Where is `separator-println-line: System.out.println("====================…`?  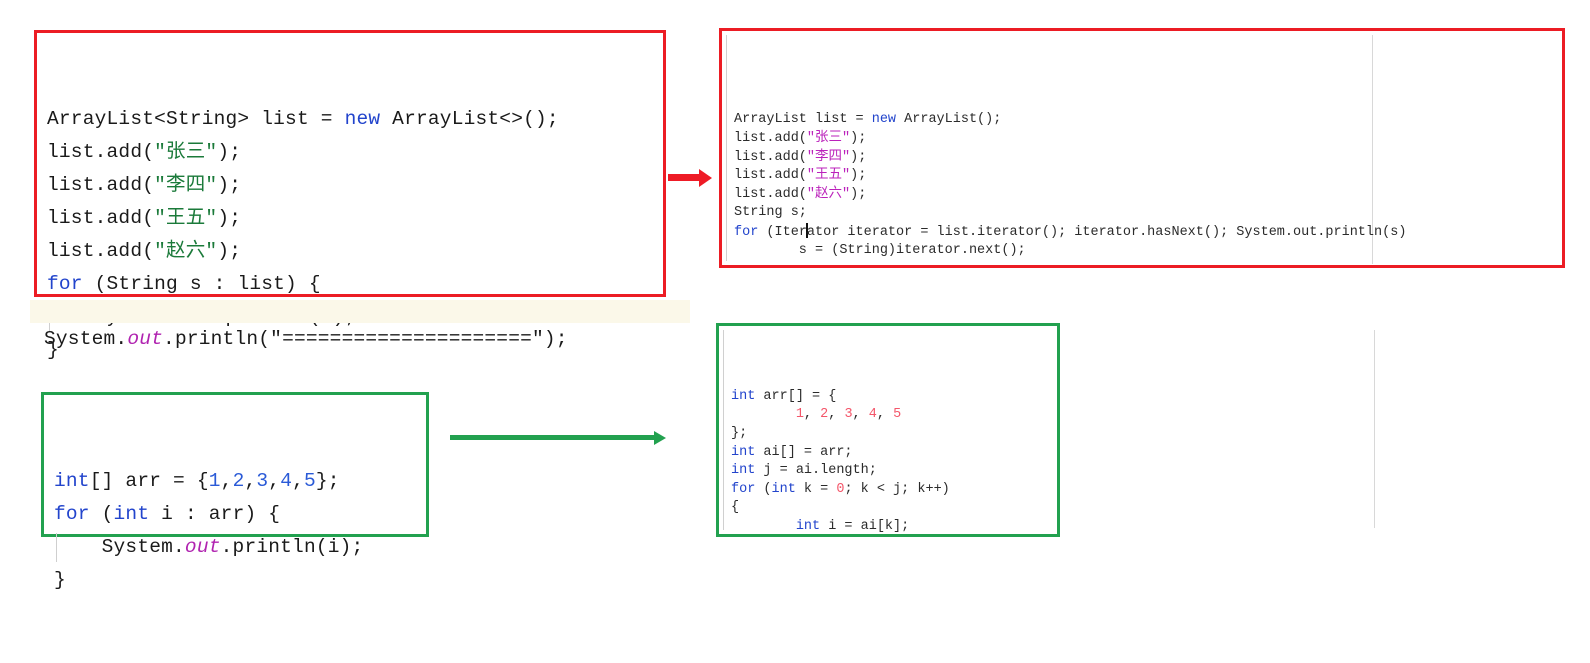
separator-println-line: System.out.println("====================… is located at coordinates (364, 339).